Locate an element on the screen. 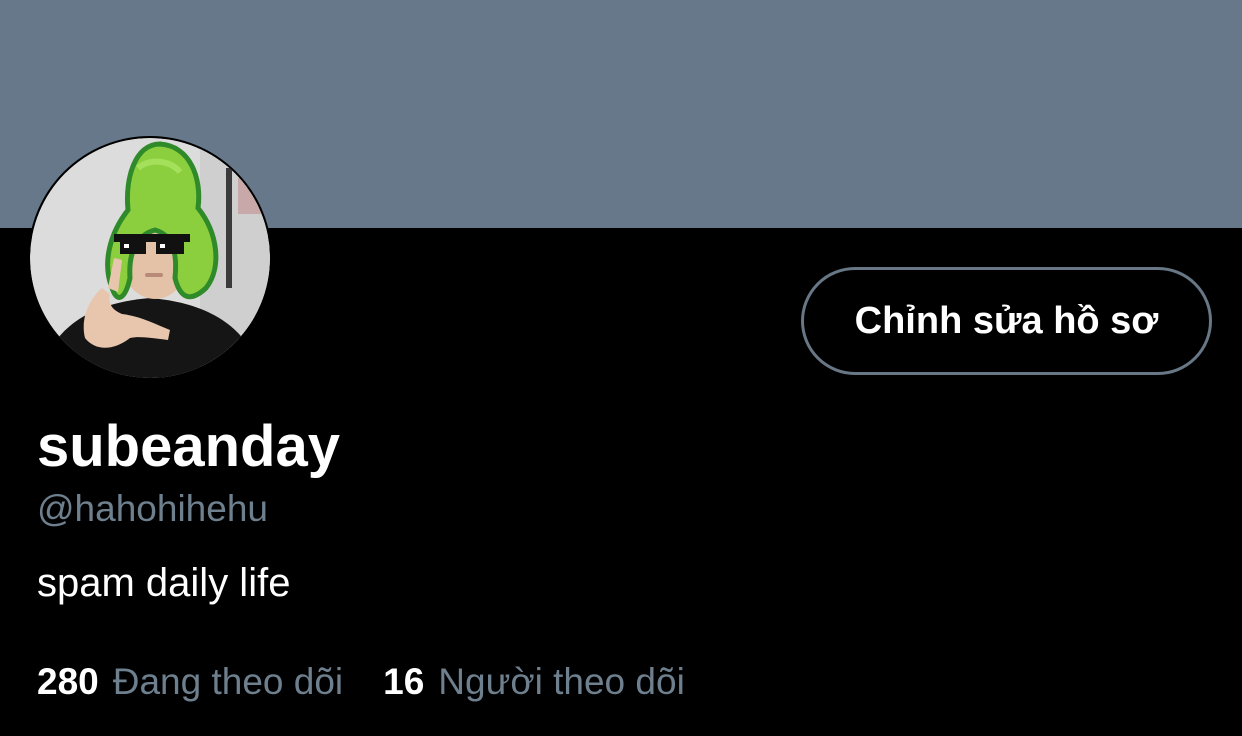 This screenshot has height=736, width=1242. avatar-image is located at coordinates (150, 258).